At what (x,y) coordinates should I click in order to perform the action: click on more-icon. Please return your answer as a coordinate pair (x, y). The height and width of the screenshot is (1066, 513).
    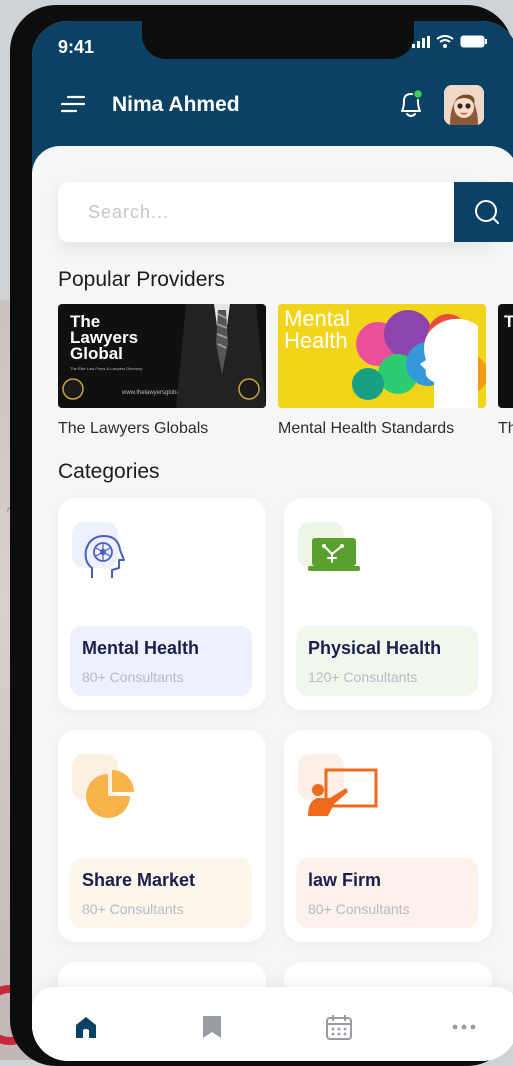
    Looking at the image, I should click on (464, 1027).